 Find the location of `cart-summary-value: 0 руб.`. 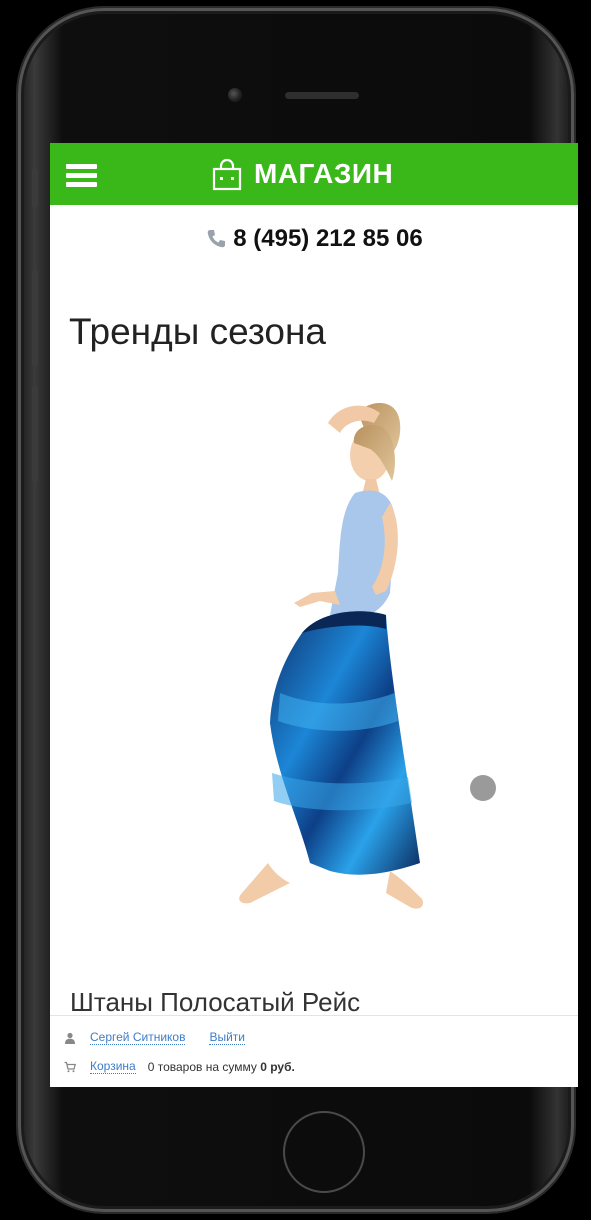

cart-summary-value: 0 руб. is located at coordinates (277, 1066).